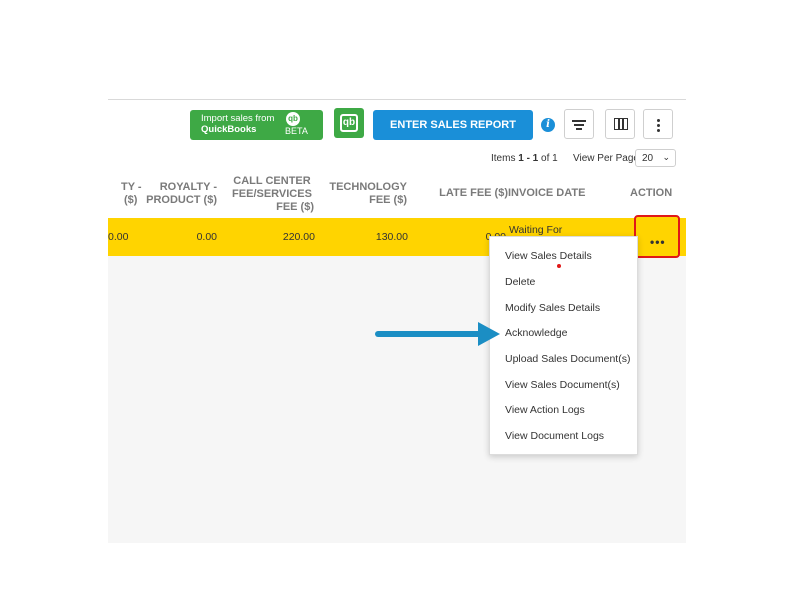  I want to click on info-icon: i, so click(548, 125).